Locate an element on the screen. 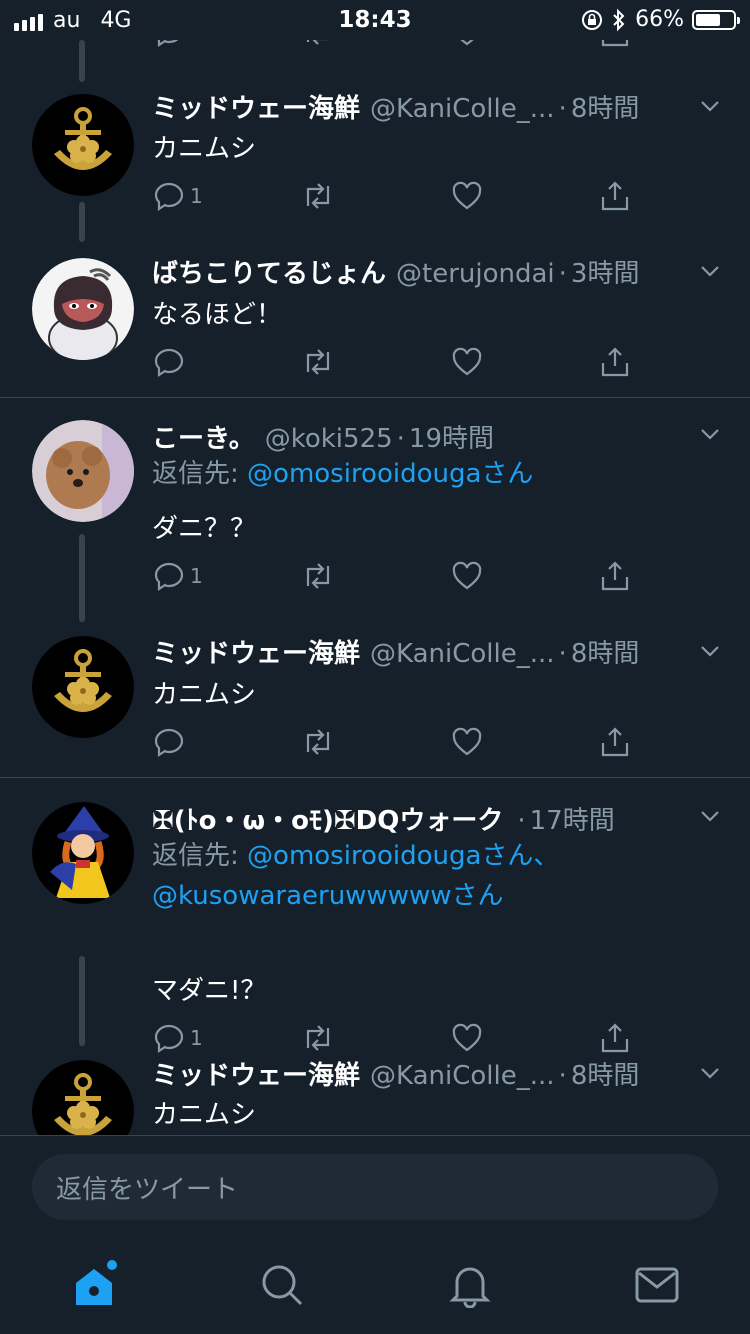 This screenshot has width=750, height=1334. reply-to-line: 返信先: @omosirooidougaさん is located at coordinates (431, 474).